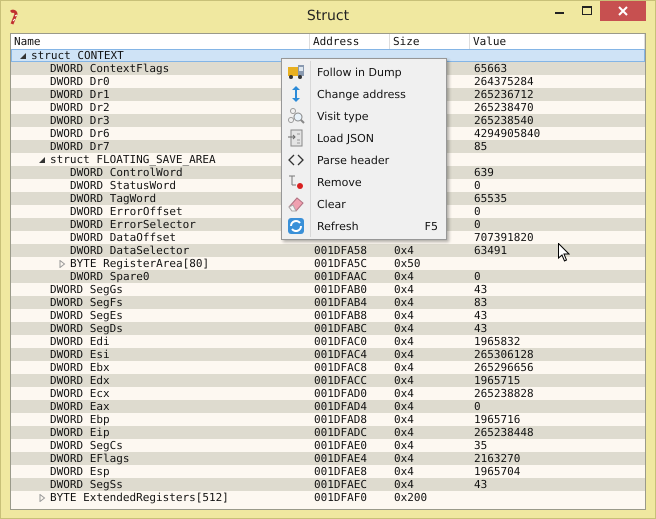 This screenshot has height=519, width=656. Describe the element at coordinates (504, 94) in the screenshot. I see `table-cell: 265236712` at that location.